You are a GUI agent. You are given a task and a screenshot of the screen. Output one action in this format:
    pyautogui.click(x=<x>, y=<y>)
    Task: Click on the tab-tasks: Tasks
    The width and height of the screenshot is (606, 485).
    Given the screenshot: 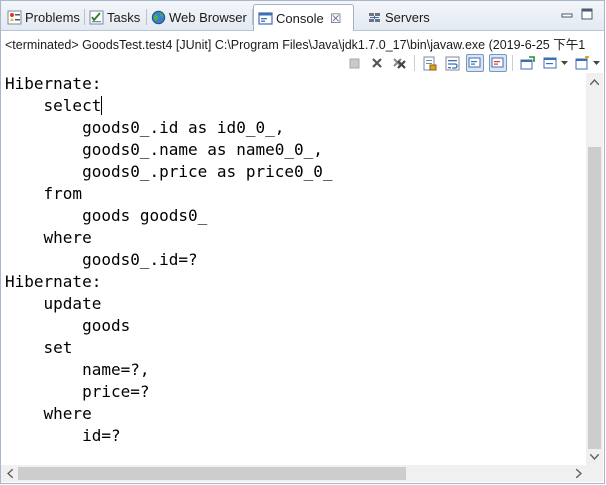 What is the action you would take?
    pyautogui.click(x=116, y=17)
    